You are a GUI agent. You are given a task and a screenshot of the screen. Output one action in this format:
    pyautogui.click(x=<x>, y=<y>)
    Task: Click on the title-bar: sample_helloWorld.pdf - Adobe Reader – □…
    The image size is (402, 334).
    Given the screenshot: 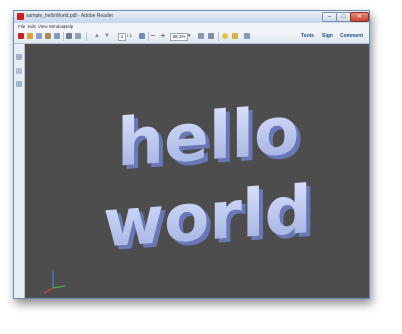 What is the action you would take?
    pyautogui.click(x=191, y=17)
    